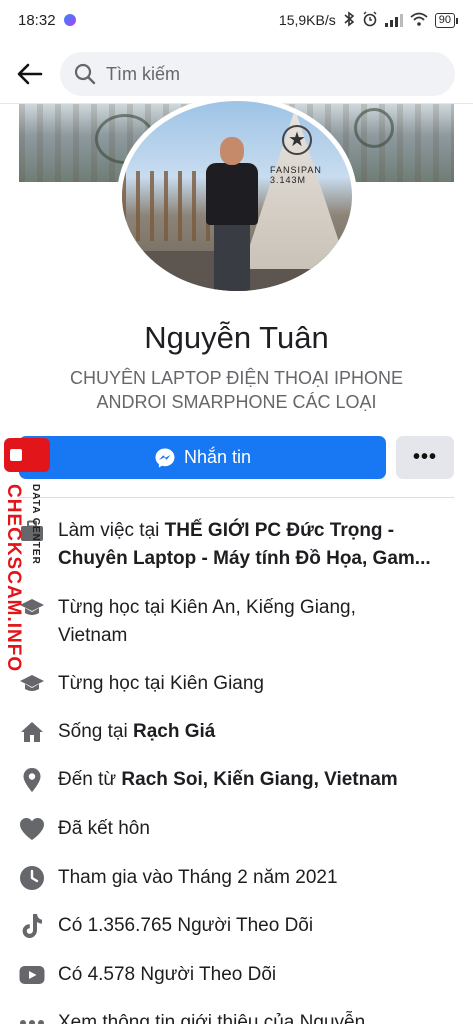 The height and width of the screenshot is (1024, 473). I want to click on arrow-left-icon, so click(30, 74).